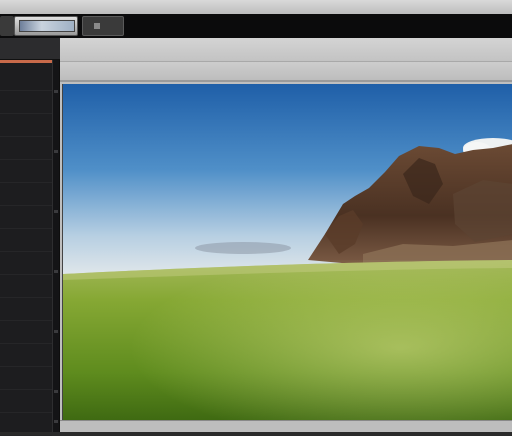  Describe the element at coordinates (55, 246) in the screenshot. I see `left-panel-scrollbar` at that location.